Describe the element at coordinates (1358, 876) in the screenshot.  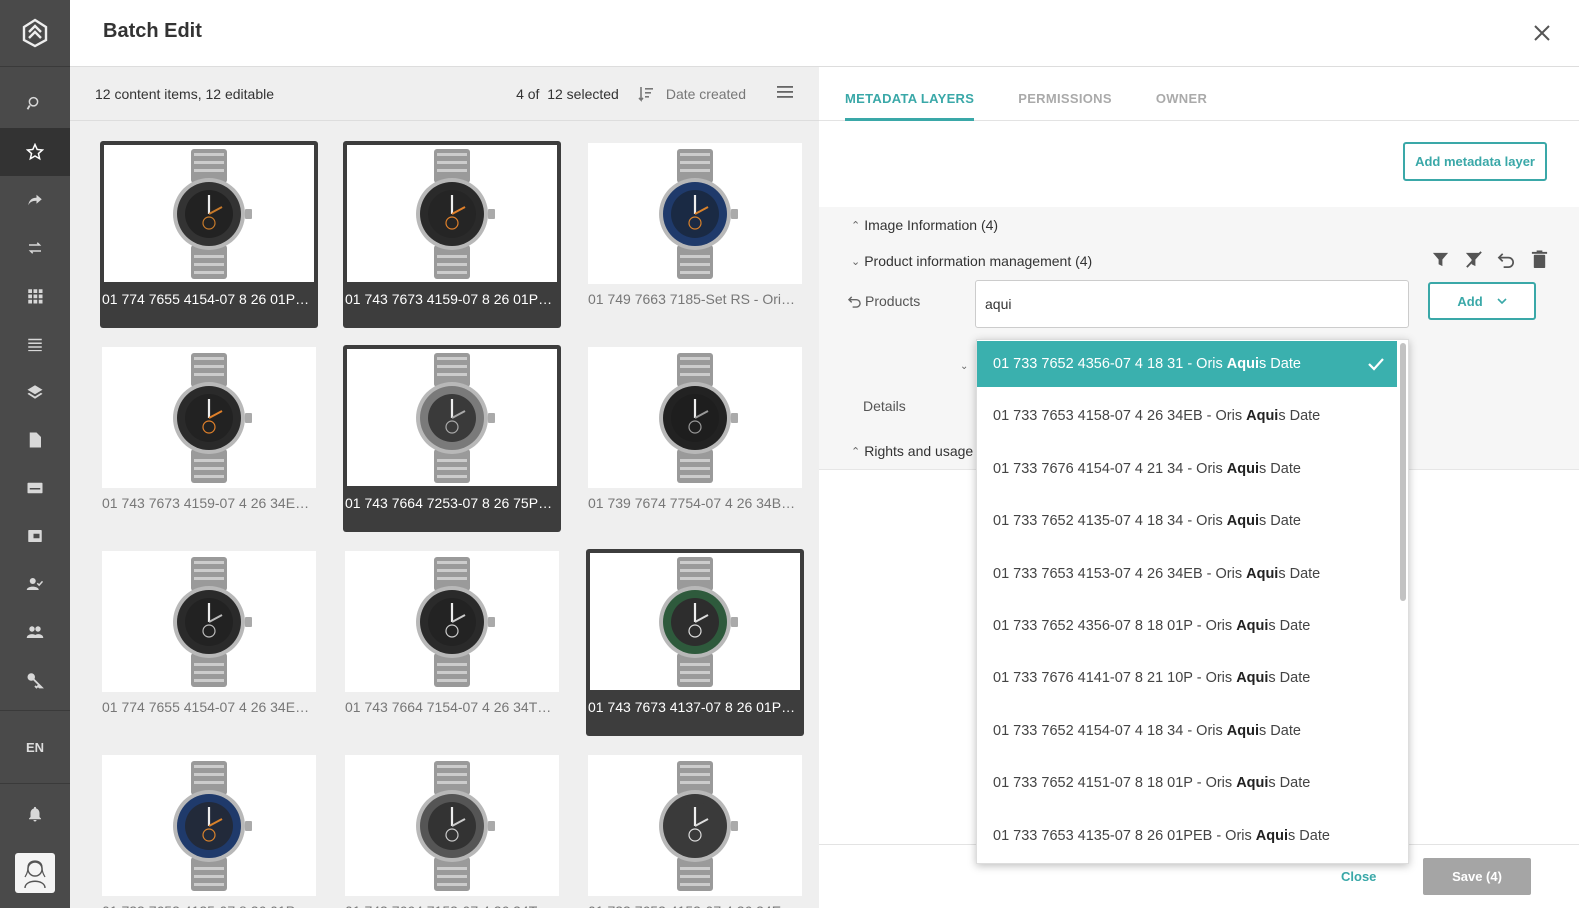
I see `close-button: Close` at that location.